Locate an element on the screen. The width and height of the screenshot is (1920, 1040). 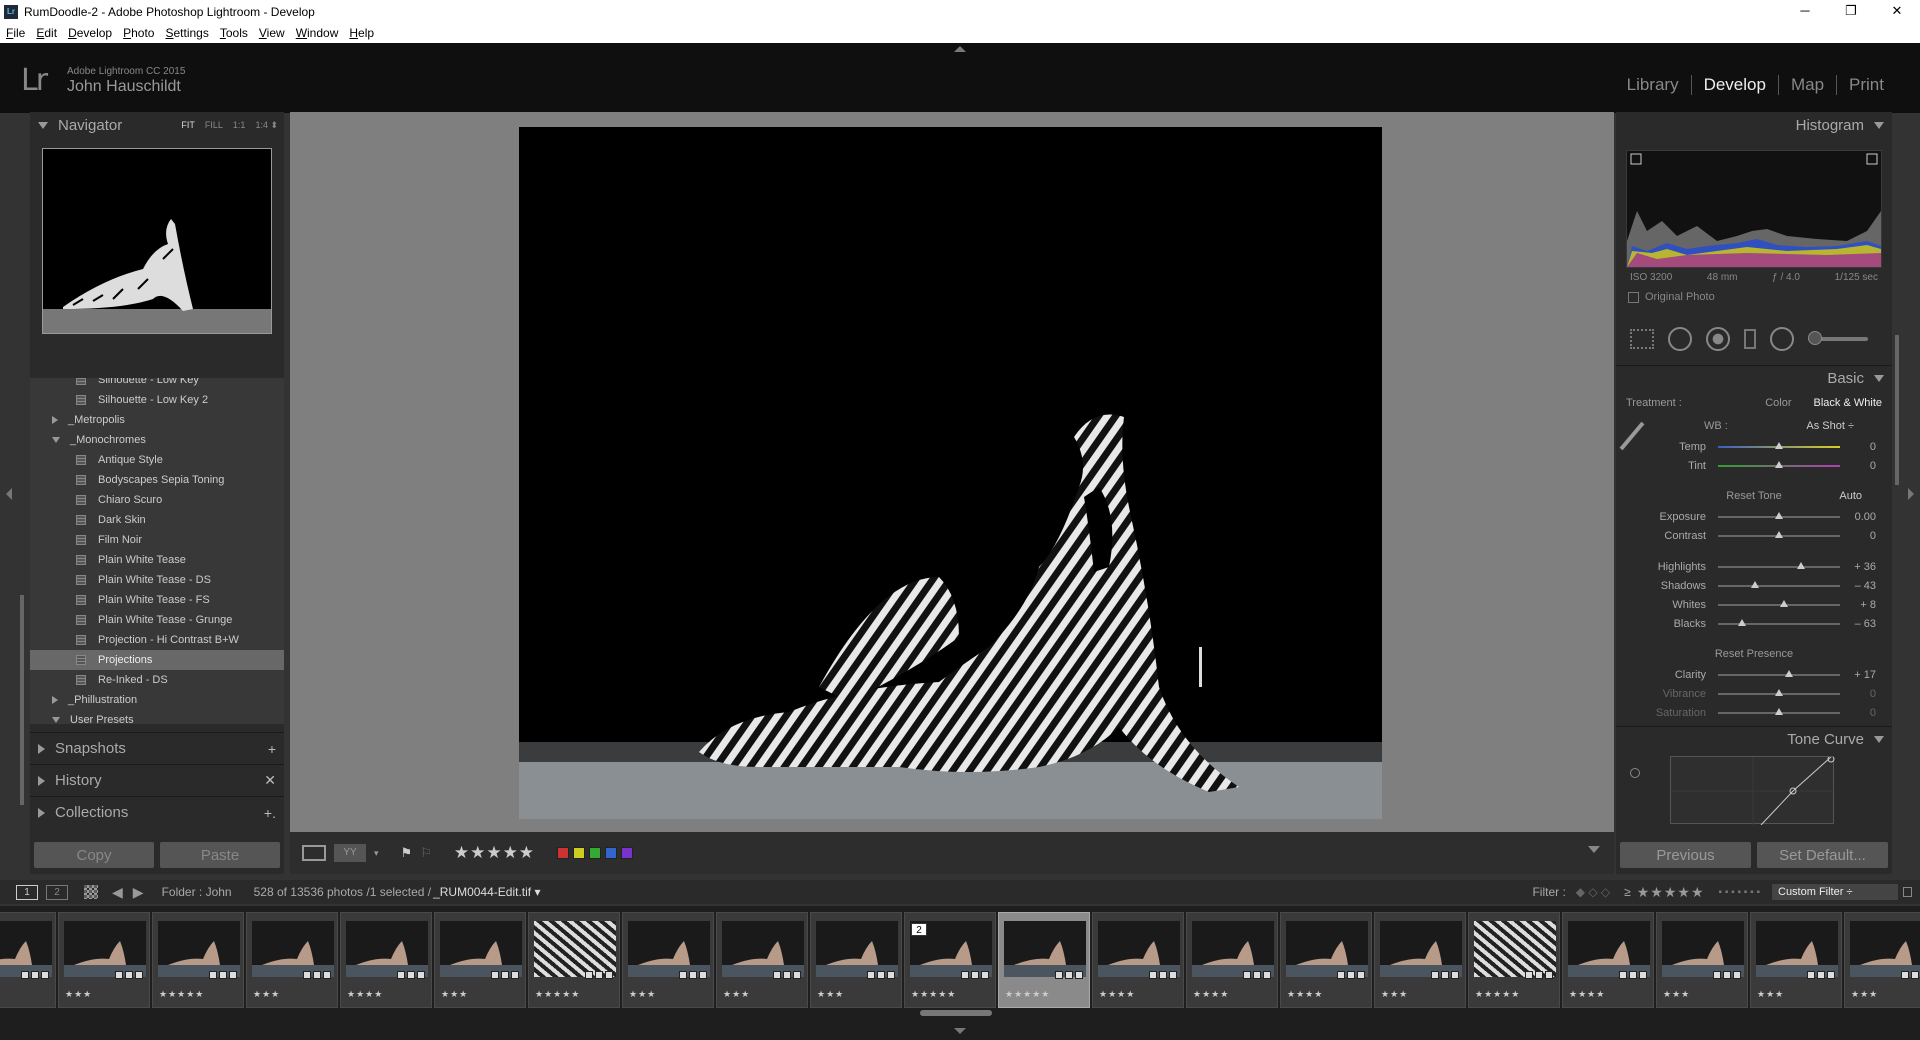
module-develop: Develop is located at coordinates (1734, 85).